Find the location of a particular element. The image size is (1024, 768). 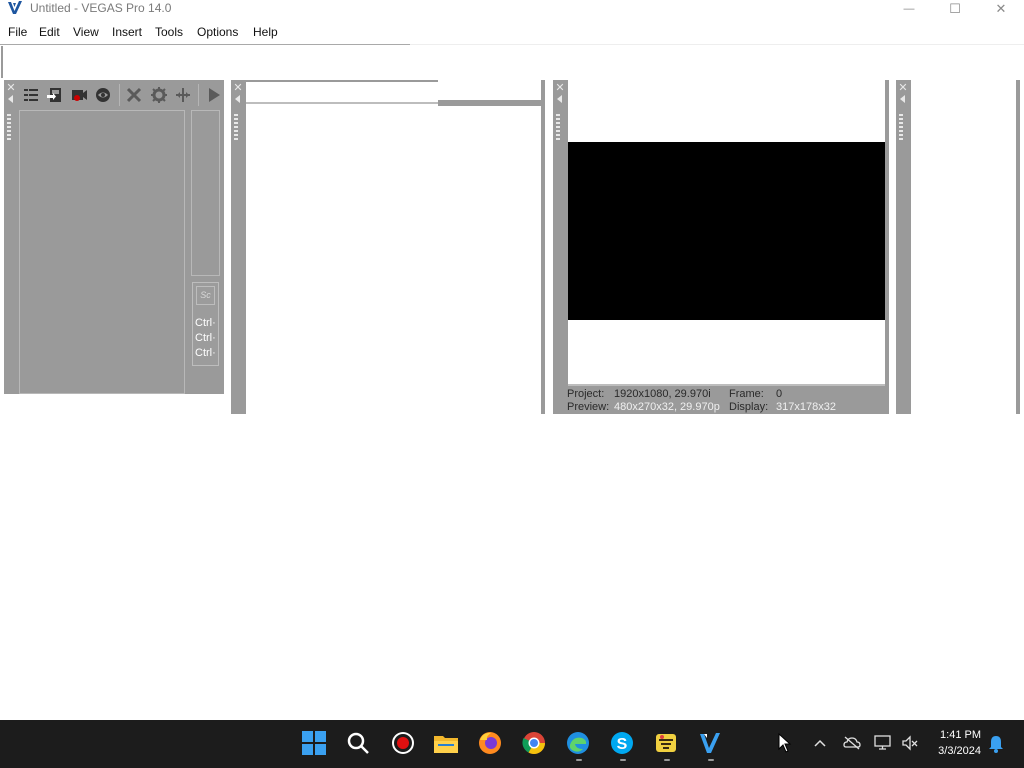

network-icon is located at coordinates (883, 743).